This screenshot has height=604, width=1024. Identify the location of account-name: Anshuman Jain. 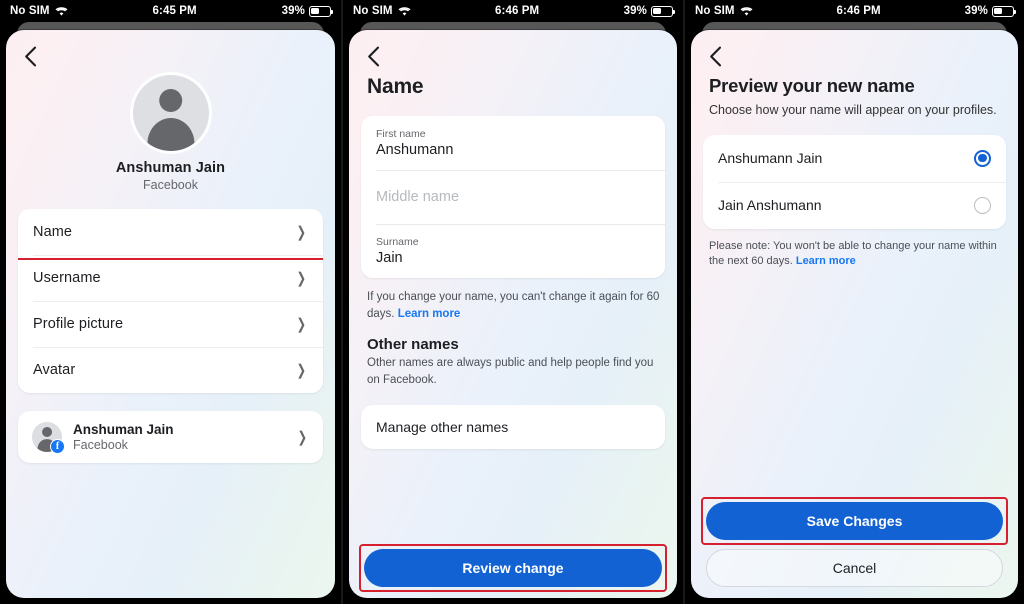
(123, 429).